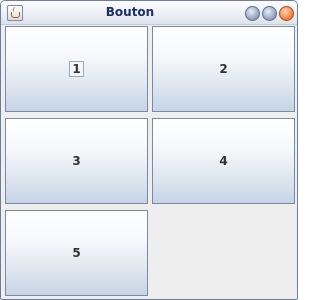  I want to click on title-bar: Bouton, so click(149, 13).